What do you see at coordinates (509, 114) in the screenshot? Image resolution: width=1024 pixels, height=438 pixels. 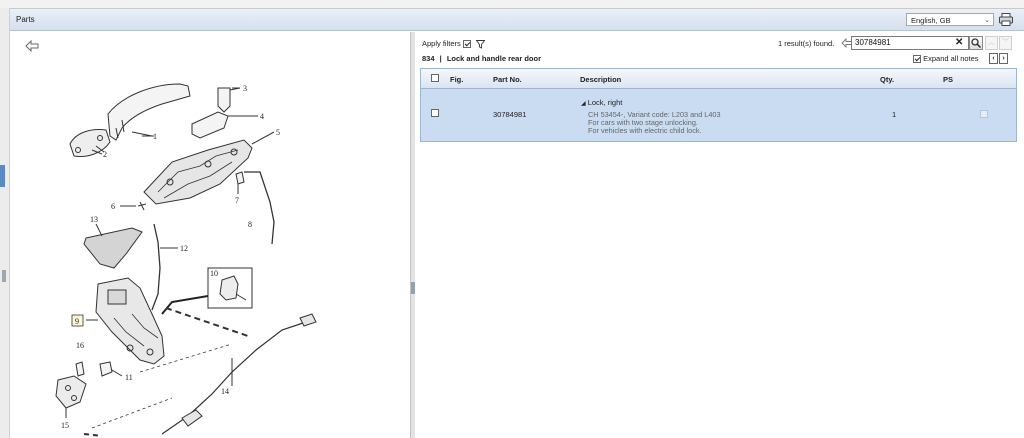 I see `row-part-number: 30784981` at bounding box center [509, 114].